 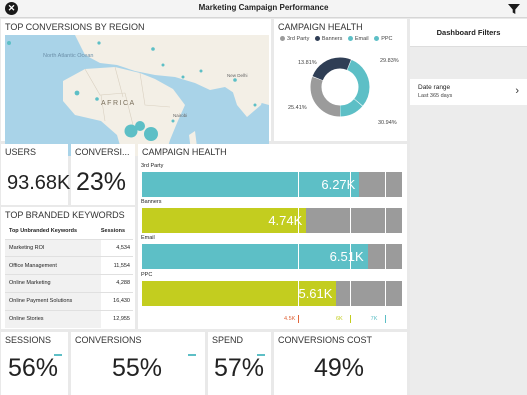 I want to click on conversions-bottom-kpi-card: CONVERSIONS 55%, so click(x=138, y=363).